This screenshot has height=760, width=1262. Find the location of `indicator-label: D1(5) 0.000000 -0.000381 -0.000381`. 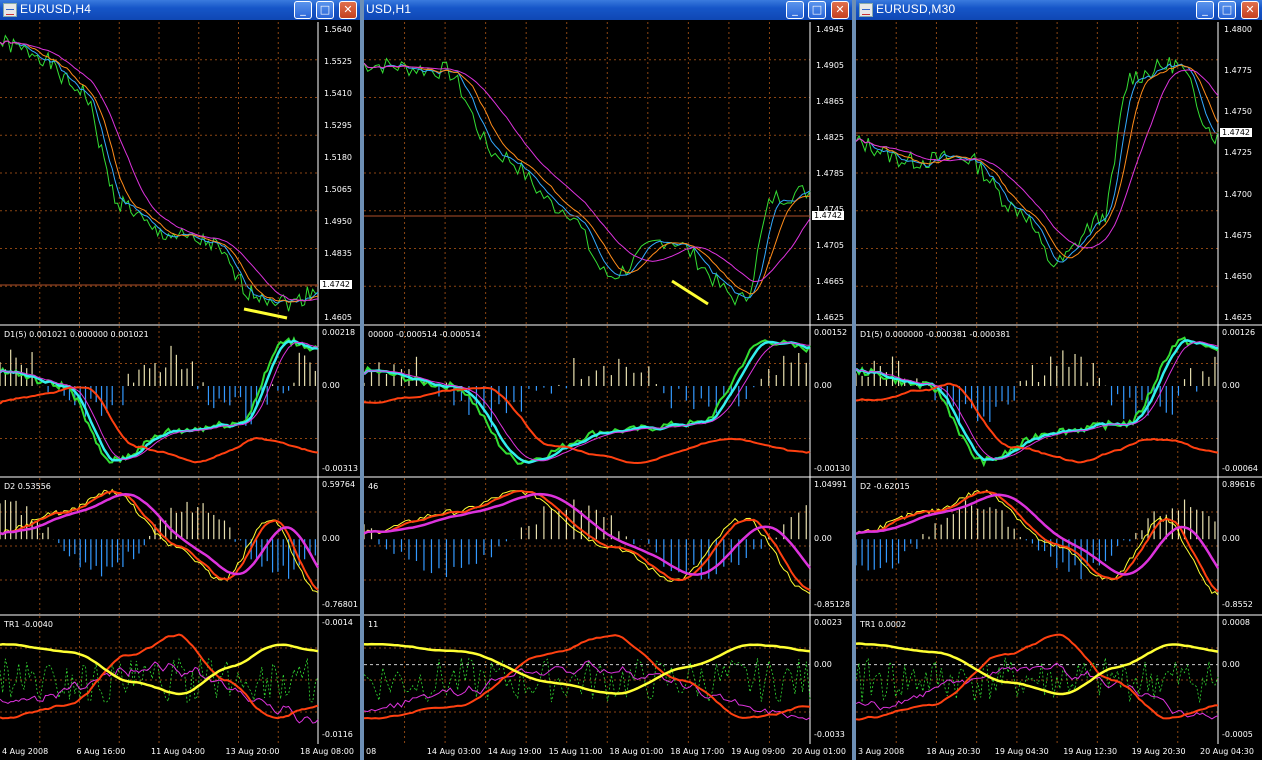

indicator-label: D1(5) 0.000000 -0.000381 -0.000381 is located at coordinates (935, 334).